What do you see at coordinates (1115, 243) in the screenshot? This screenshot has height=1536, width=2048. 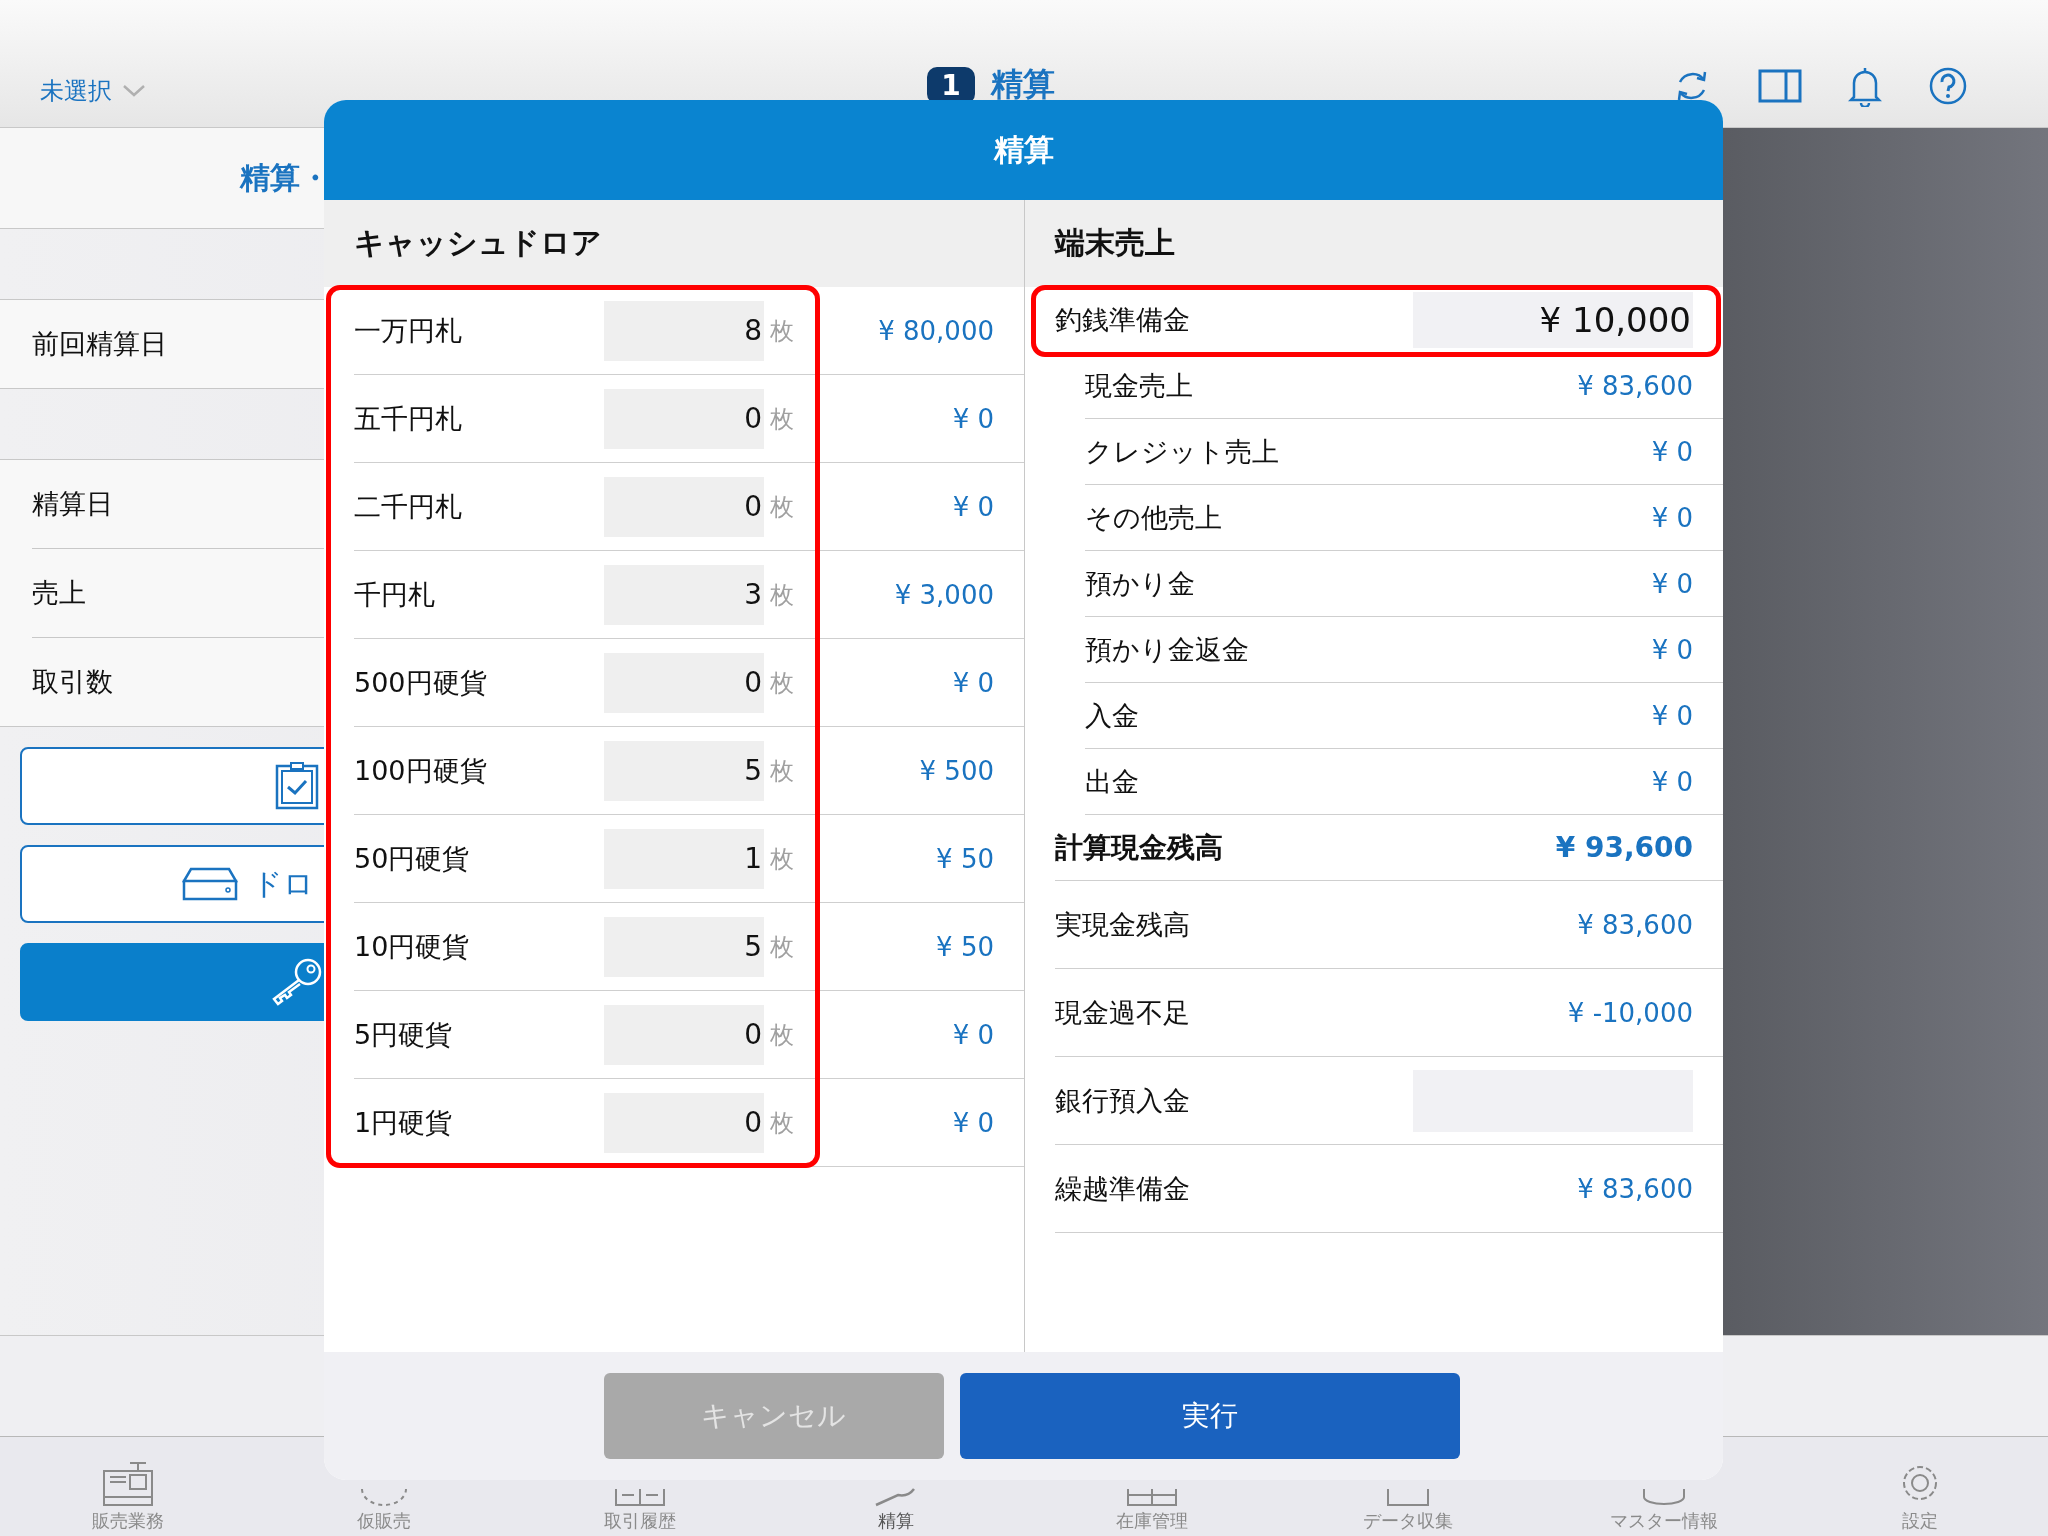 I see `section-title: 端末売上` at bounding box center [1115, 243].